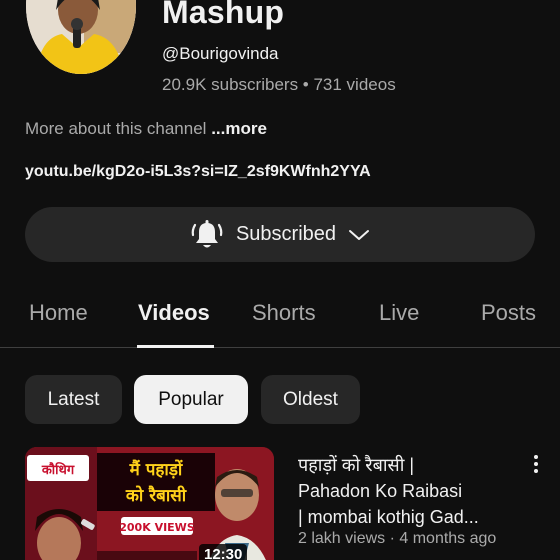 Image resolution: width=560 pixels, height=560 pixels. Describe the element at coordinates (356, 465) in the screenshot. I see `video-title-line: पहाड़ों को रैबासी |` at that location.